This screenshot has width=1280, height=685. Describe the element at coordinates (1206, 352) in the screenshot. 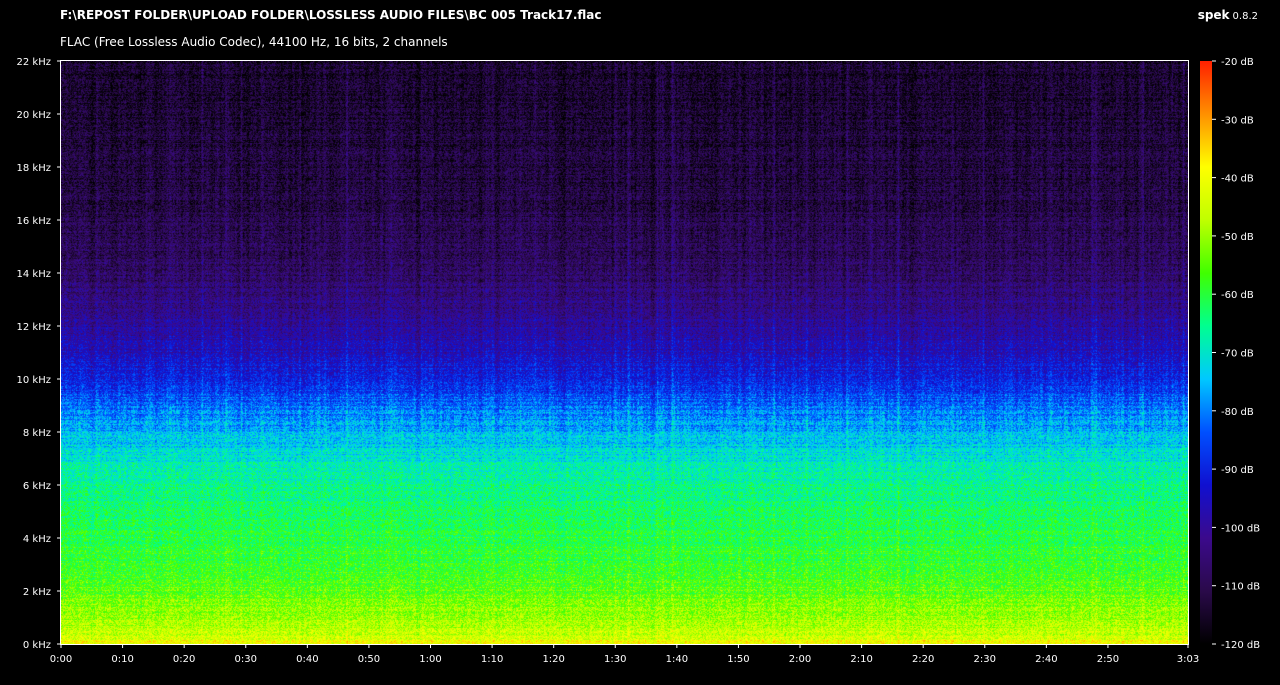

I see `colorbar` at that location.